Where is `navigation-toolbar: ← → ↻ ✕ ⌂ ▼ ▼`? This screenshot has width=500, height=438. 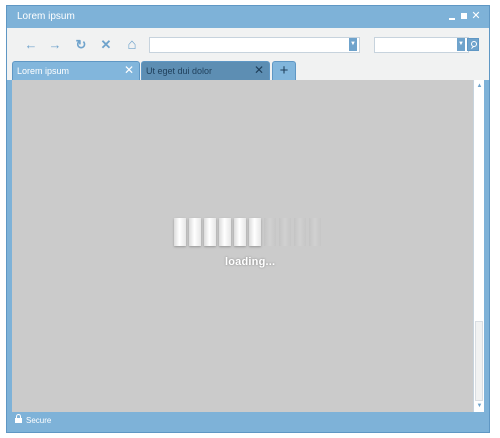
navigation-toolbar: ← → ↻ ✕ ⌂ ▼ ▼ is located at coordinates (248, 44).